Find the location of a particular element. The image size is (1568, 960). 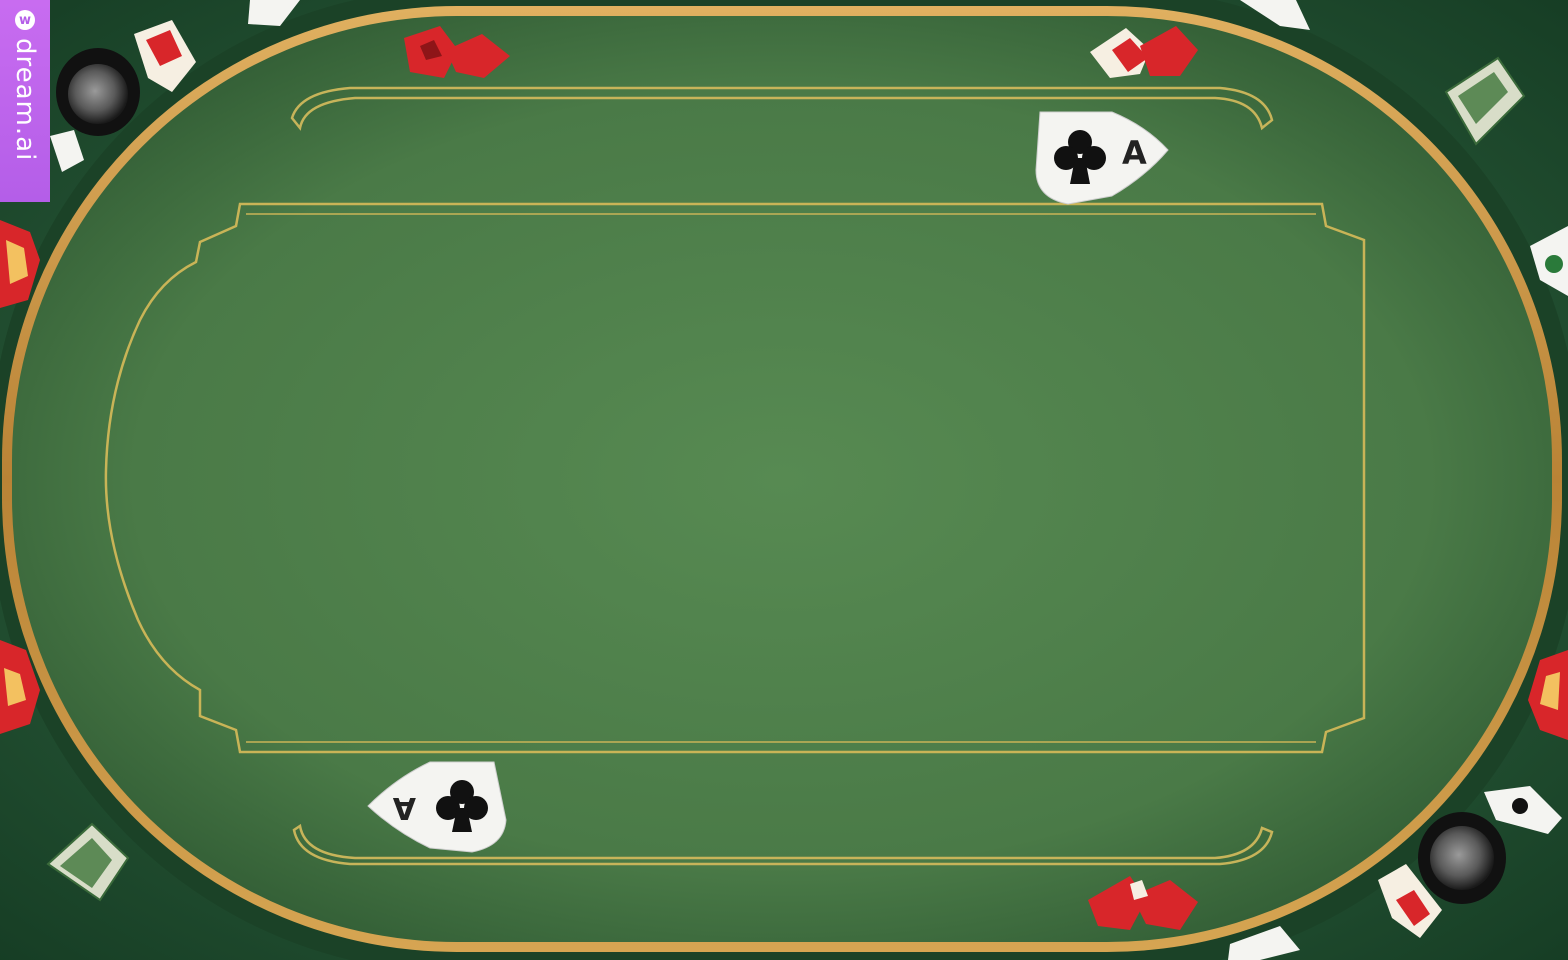

dream-ai-watermark: w dream.ai is located at coordinates (25, 101).